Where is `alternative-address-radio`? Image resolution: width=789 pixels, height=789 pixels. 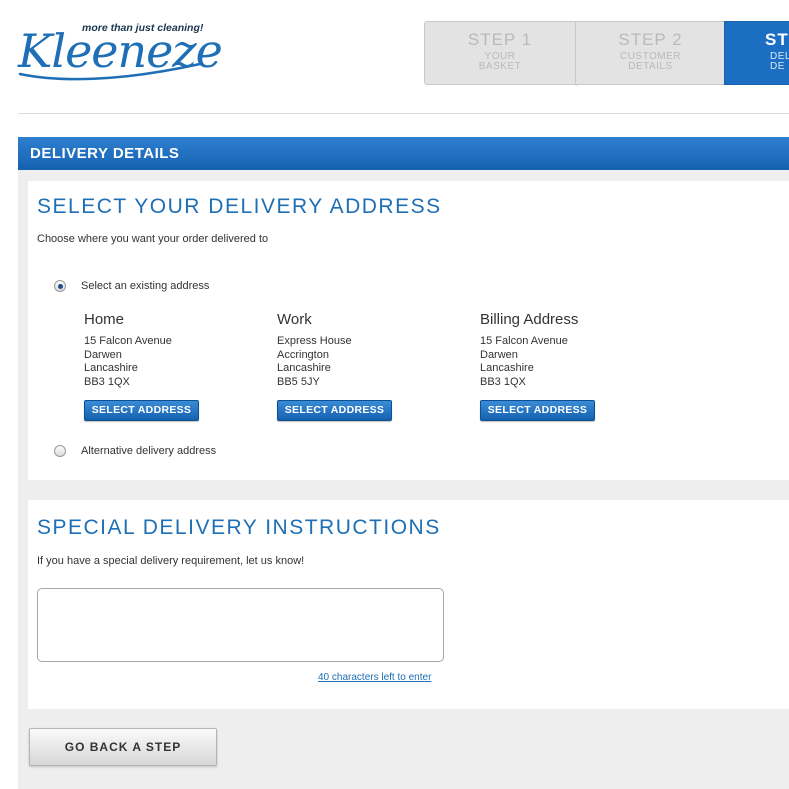
alternative-address-radio is located at coordinates (60, 451).